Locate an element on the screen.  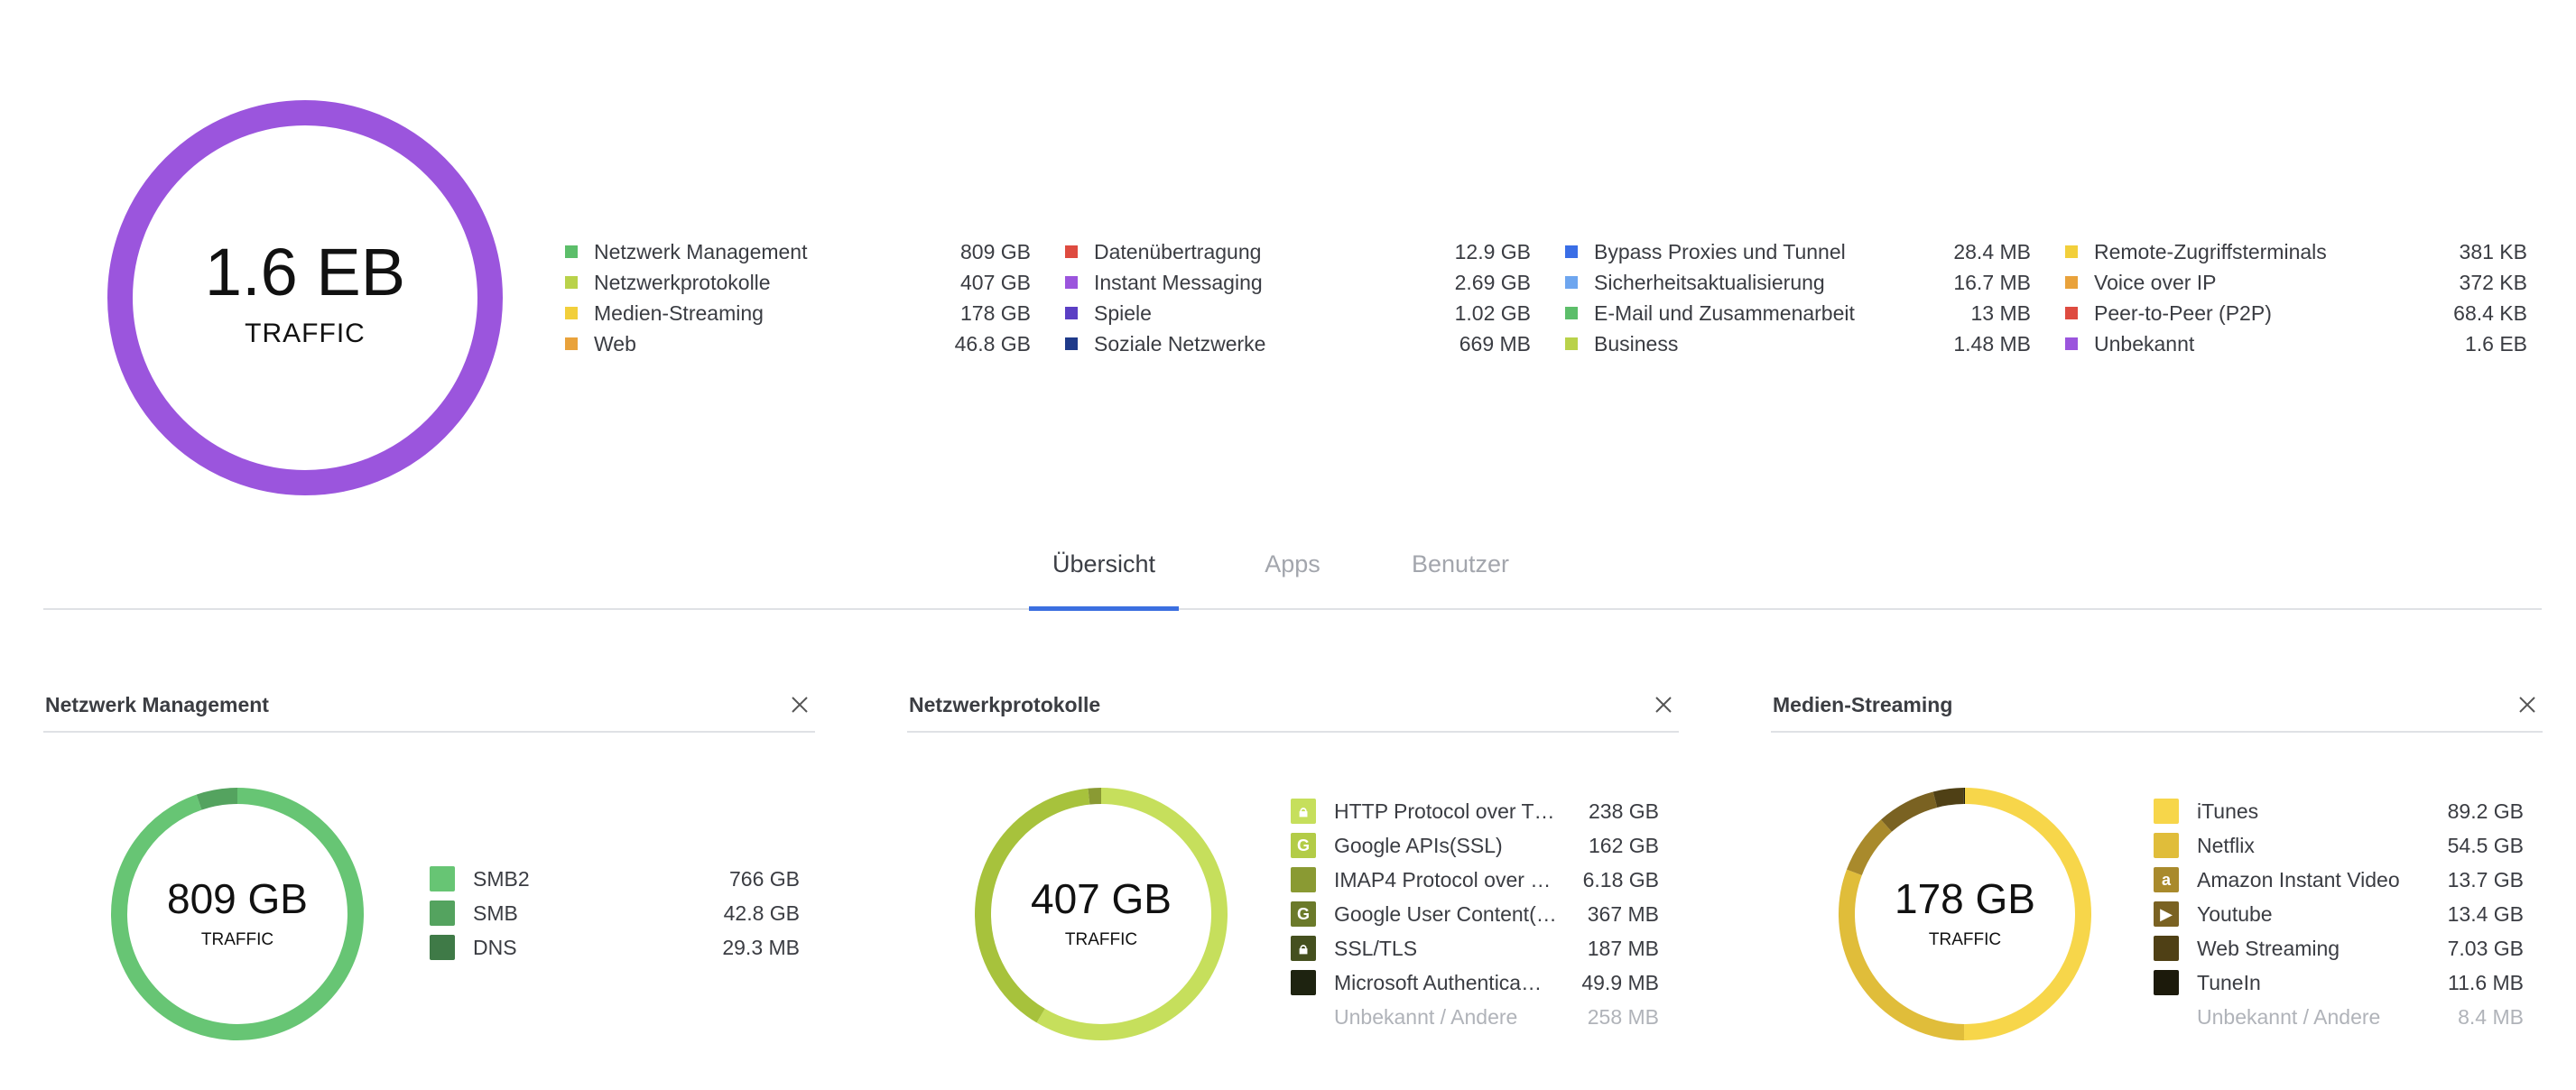
legend-item: Sicherheitsaktualisierung 16.7 MB is located at coordinates (1798, 282).